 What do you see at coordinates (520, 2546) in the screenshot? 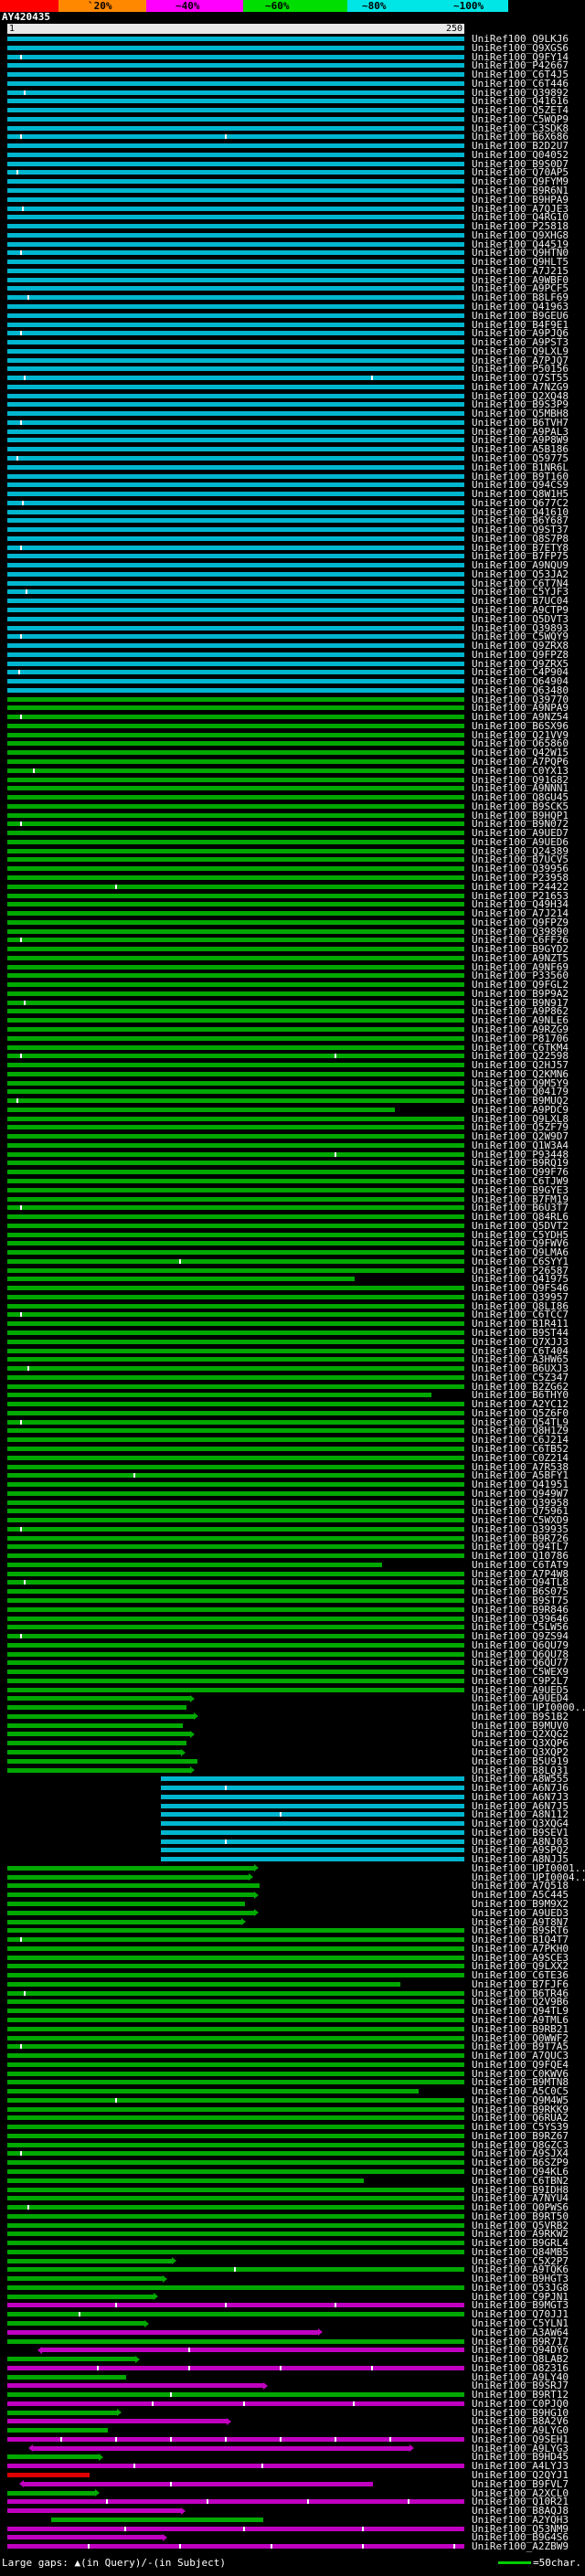
I see `hit-label: UniRef100_A2ZBW9` at bounding box center [520, 2546].